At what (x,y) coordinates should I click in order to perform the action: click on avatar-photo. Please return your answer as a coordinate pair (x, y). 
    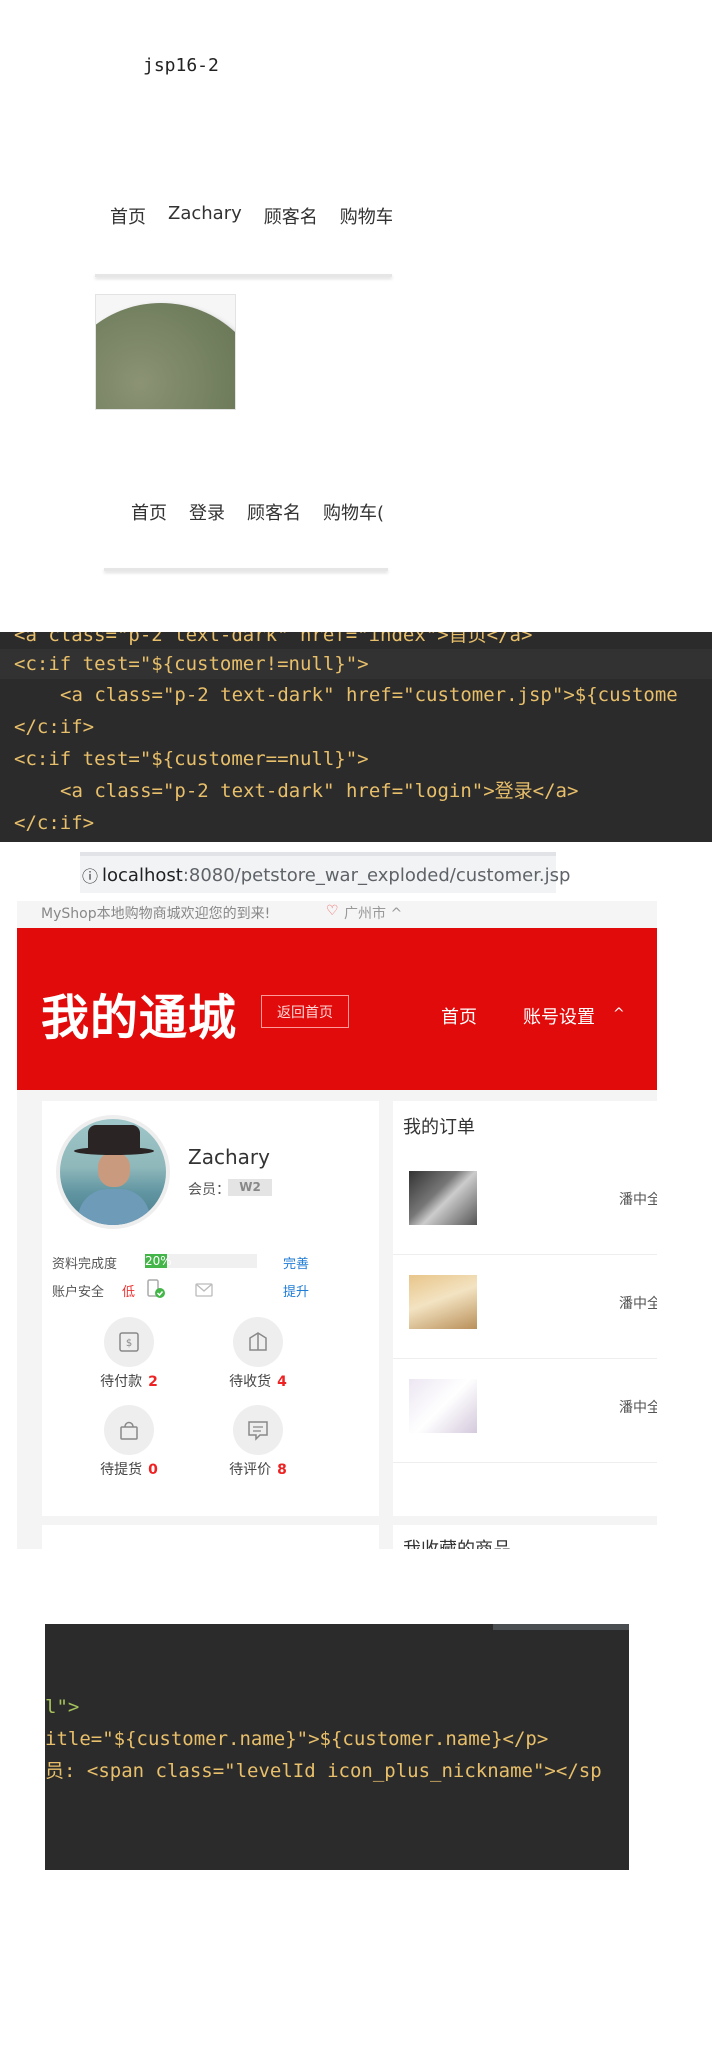
    Looking at the image, I should click on (113, 1172).